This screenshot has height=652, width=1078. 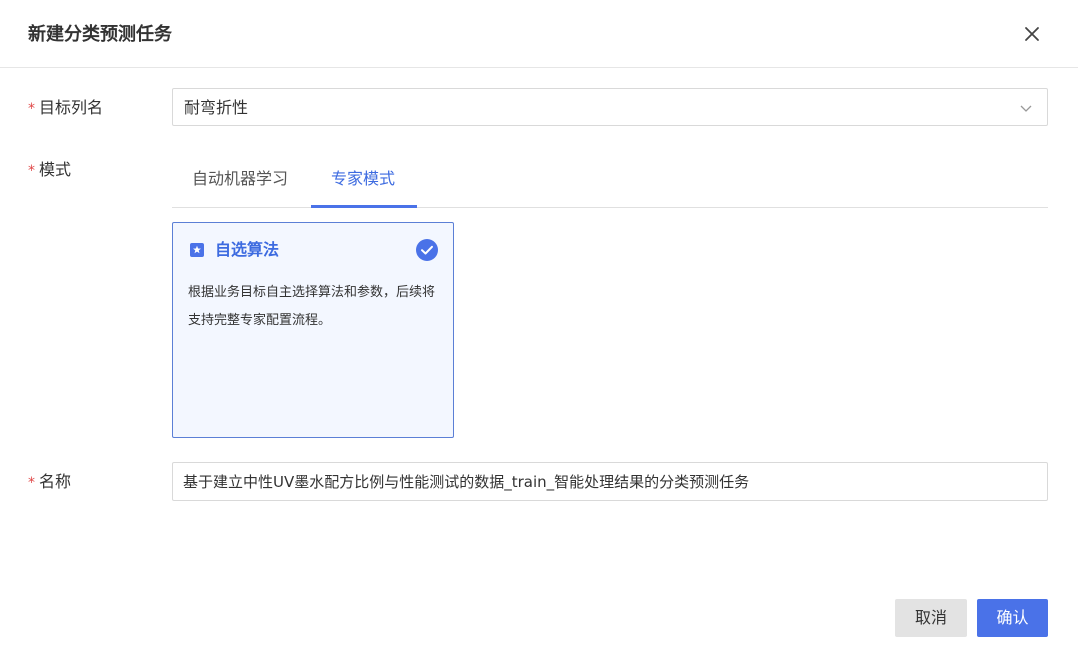 What do you see at coordinates (71, 107) in the screenshot?
I see `target-column-label-text: 目标列名` at bounding box center [71, 107].